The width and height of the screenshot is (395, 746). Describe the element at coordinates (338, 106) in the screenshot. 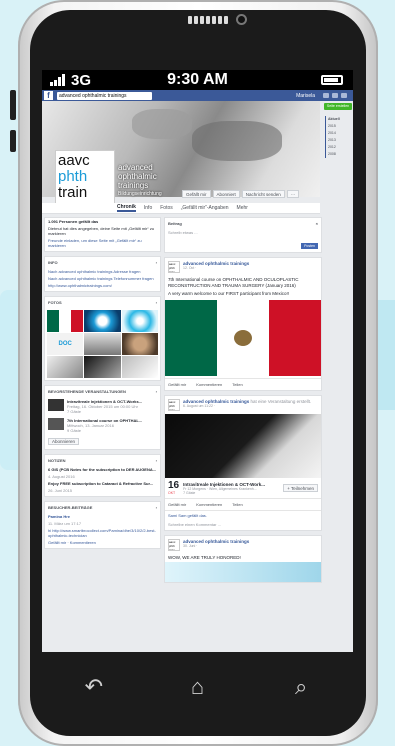

I see `create-page-button: Seite erstellen` at that location.